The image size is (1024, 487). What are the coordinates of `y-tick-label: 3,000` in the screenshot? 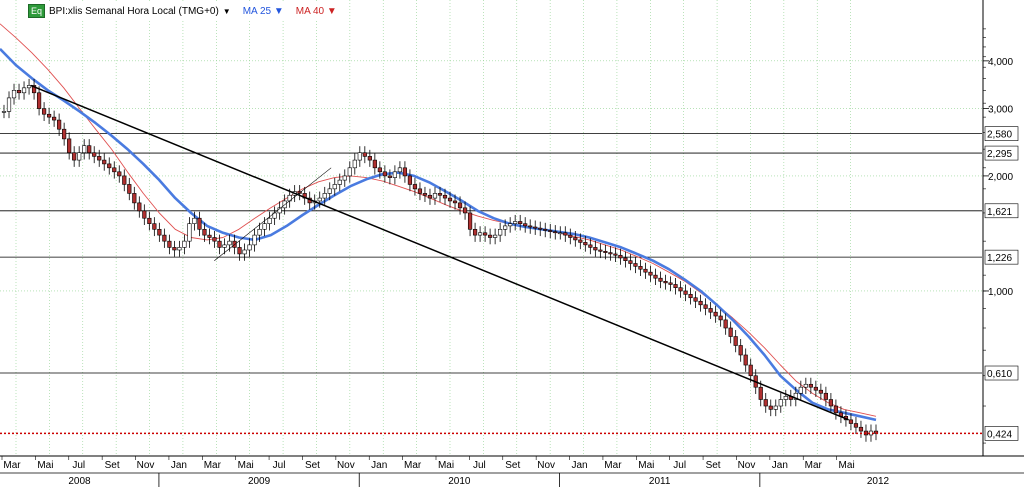 It's located at (1000, 110).